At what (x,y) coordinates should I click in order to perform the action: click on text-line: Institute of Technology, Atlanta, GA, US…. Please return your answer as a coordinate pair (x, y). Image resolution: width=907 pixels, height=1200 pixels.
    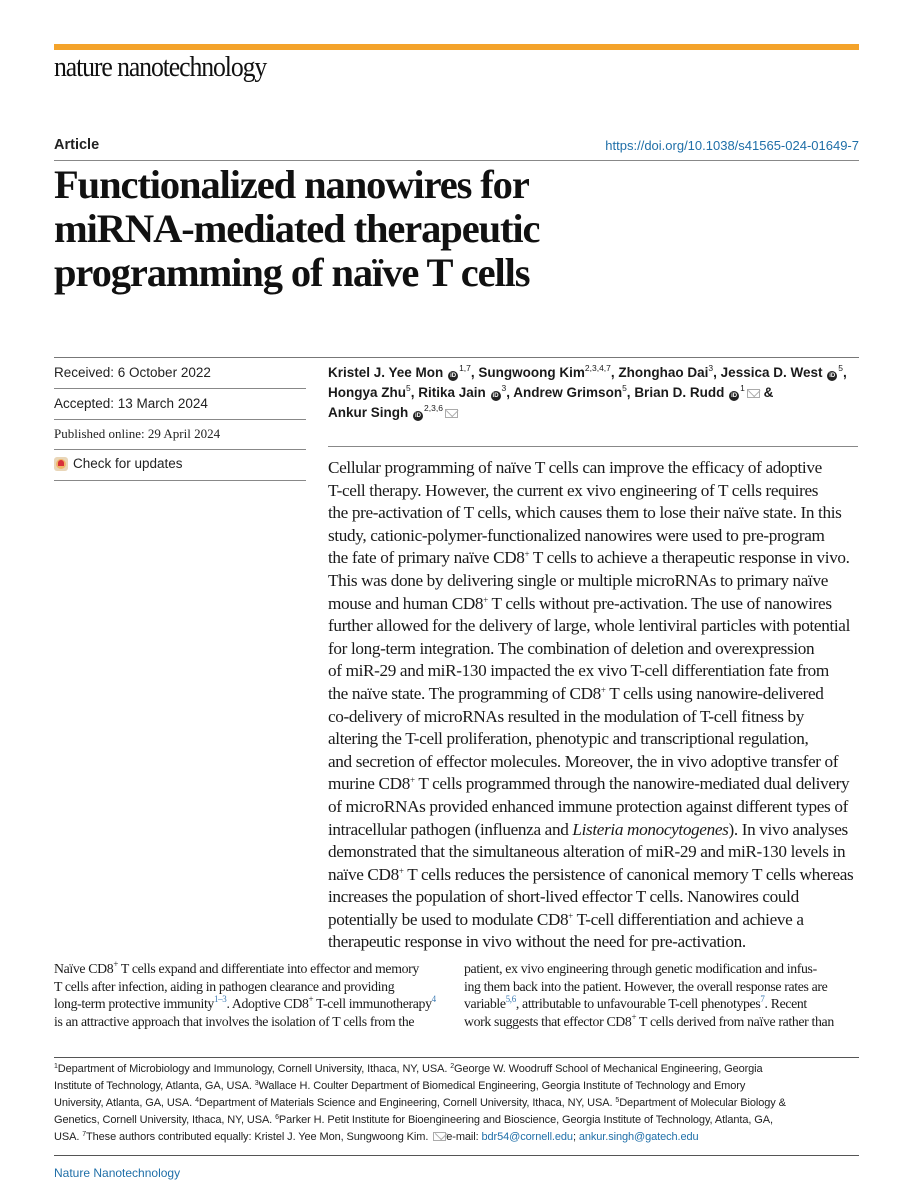
    Looking at the image, I should click on (400, 1086).